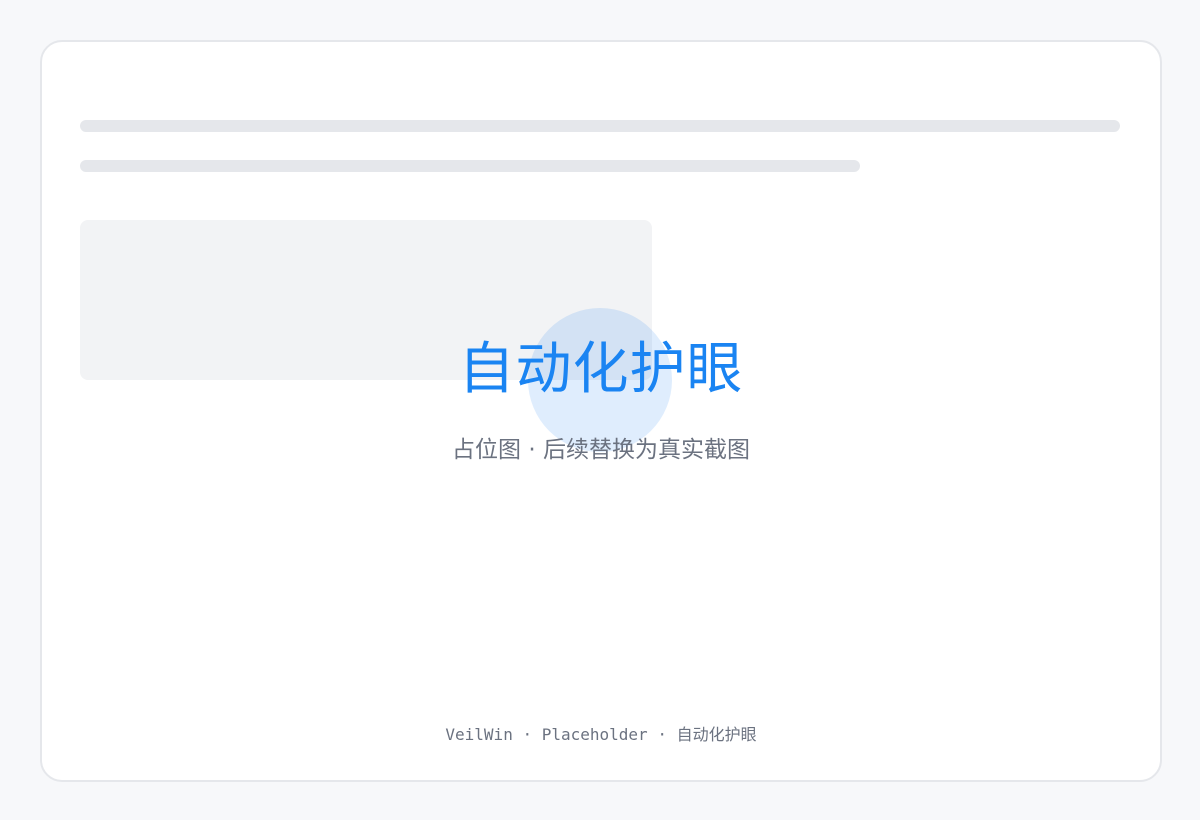  Describe the element at coordinates (600, 126) in the screenshot. I see `skeleton-line-long` at that location.